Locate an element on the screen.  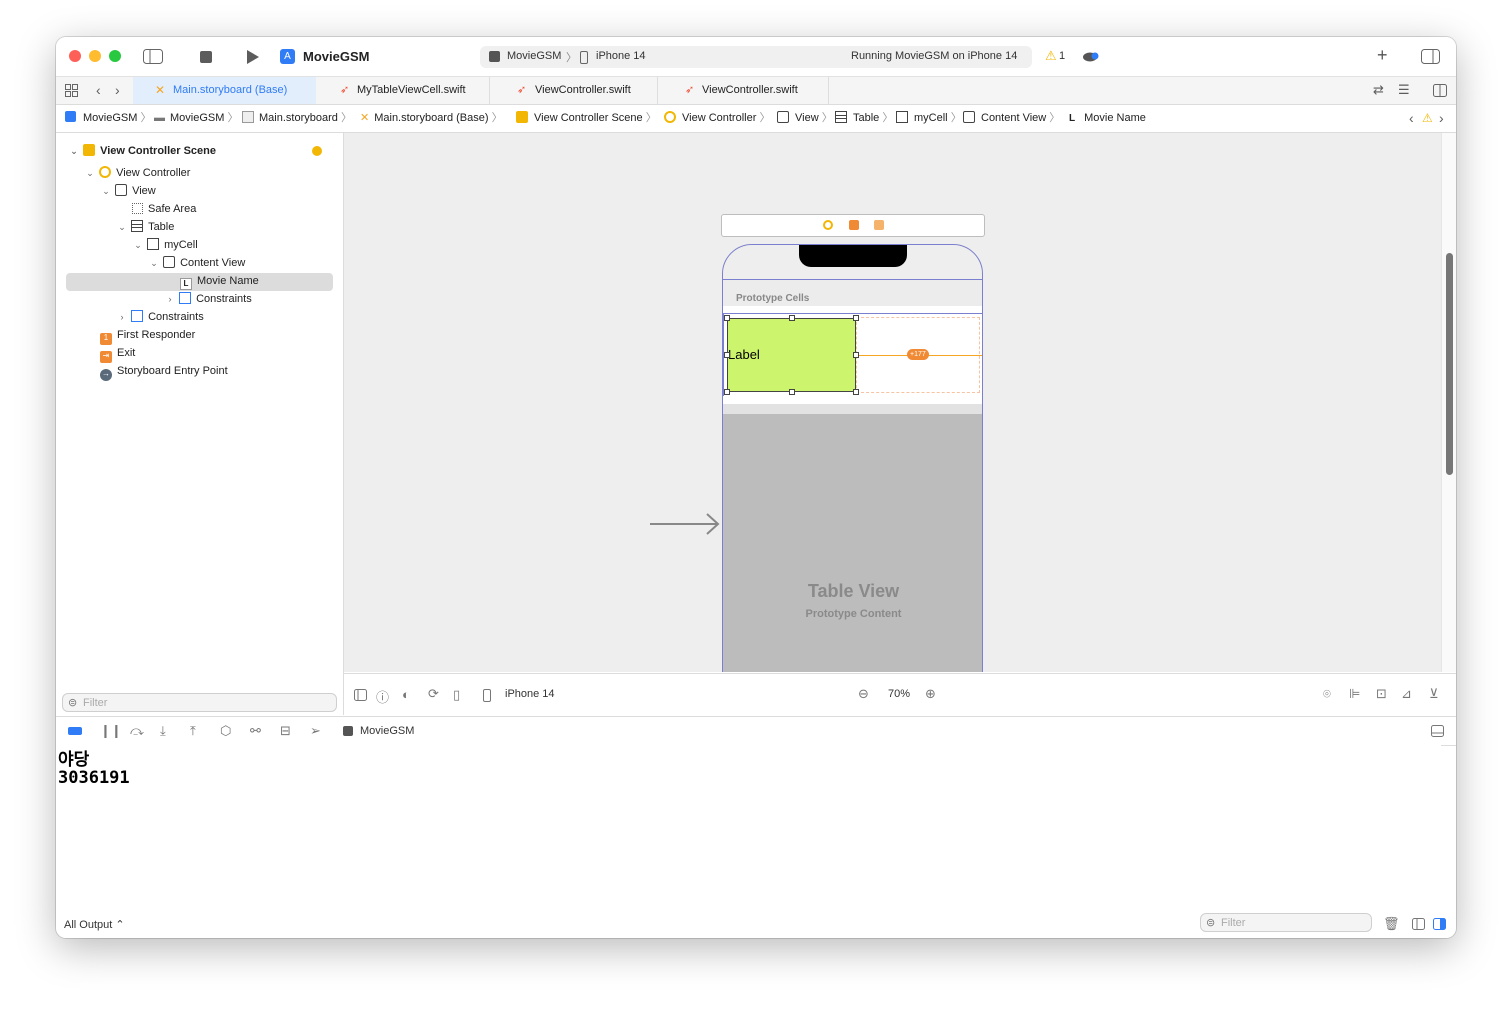
step-over-icon: ⤼ is located at coordinates (137, 731).